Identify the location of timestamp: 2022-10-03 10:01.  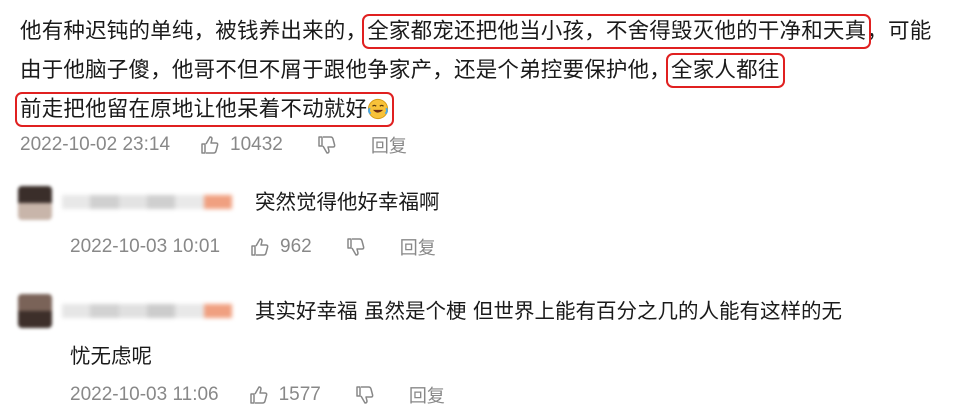
(145, 246).